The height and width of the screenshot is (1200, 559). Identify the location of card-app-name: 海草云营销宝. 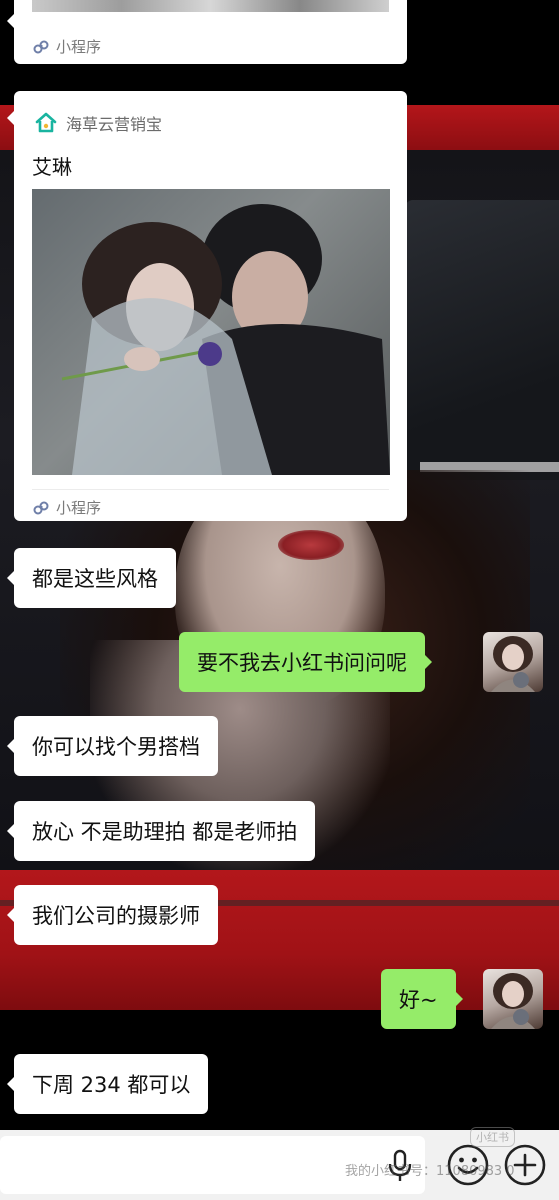
(114, 124).